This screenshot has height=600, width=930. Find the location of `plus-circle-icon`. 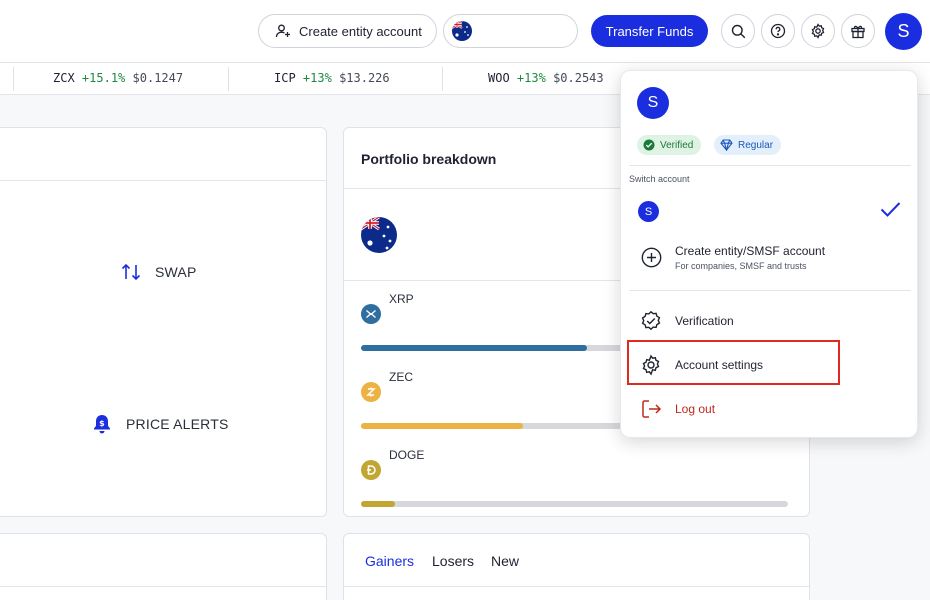

plus-circle-icon is located at coordinates (651, 257).